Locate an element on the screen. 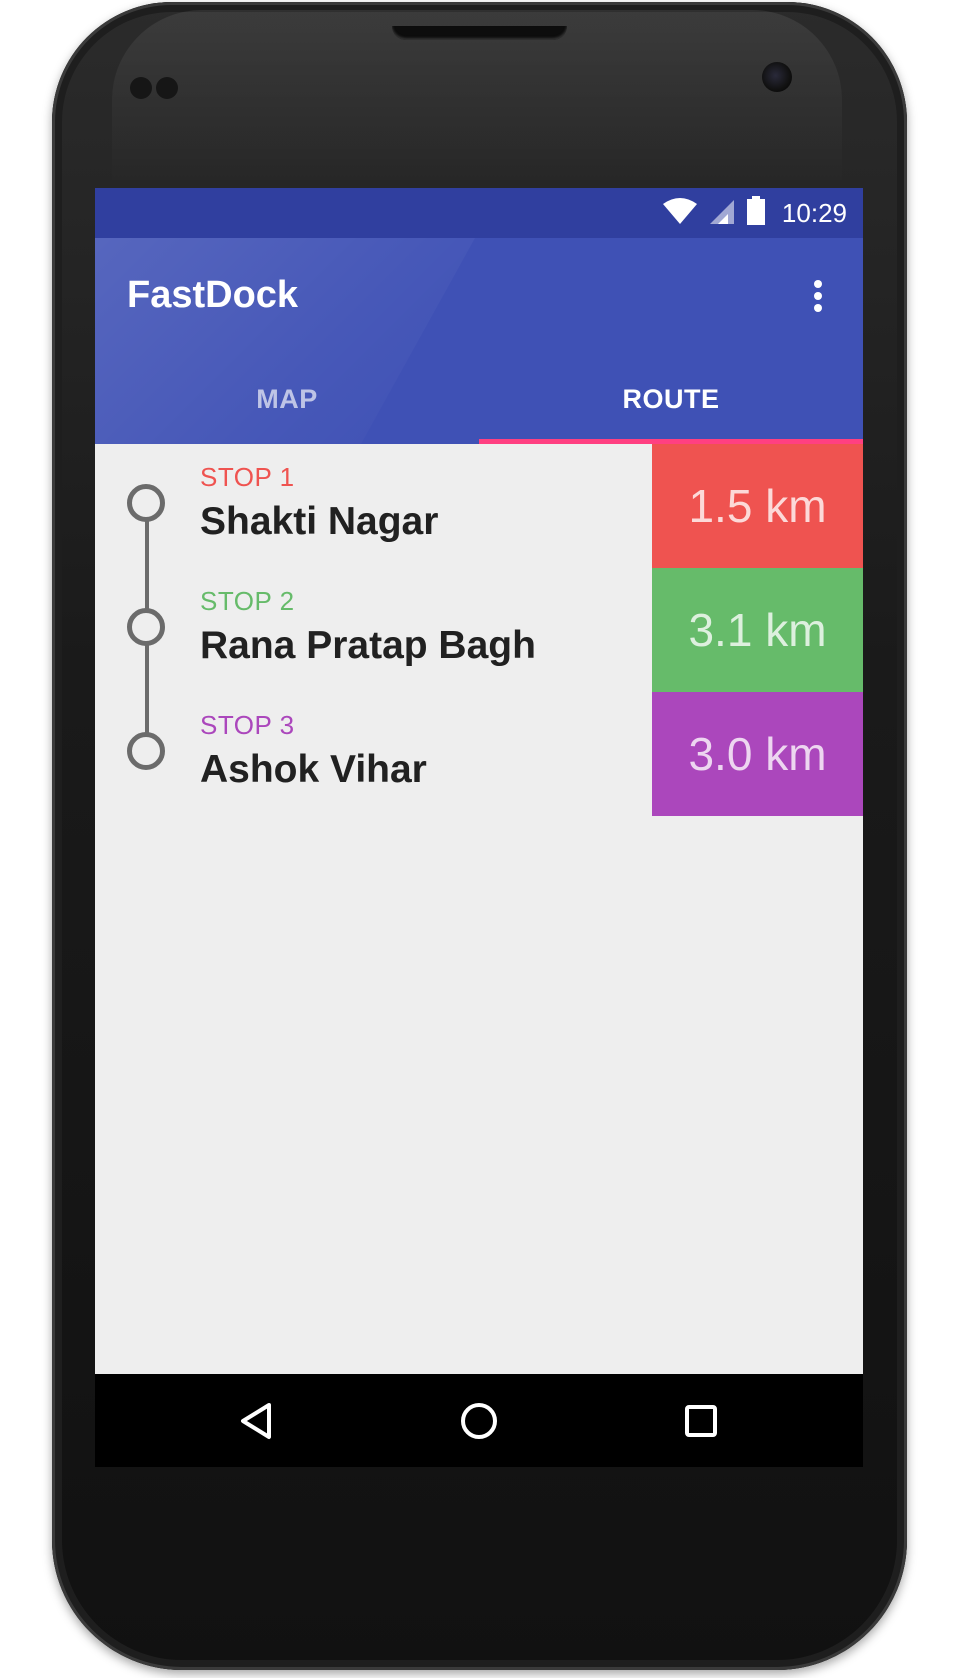 Image resolution: width=958 pixels, height=1678 pixels. app-bar: FastDock MAP ROUTE is located at coordinates (479, 341).